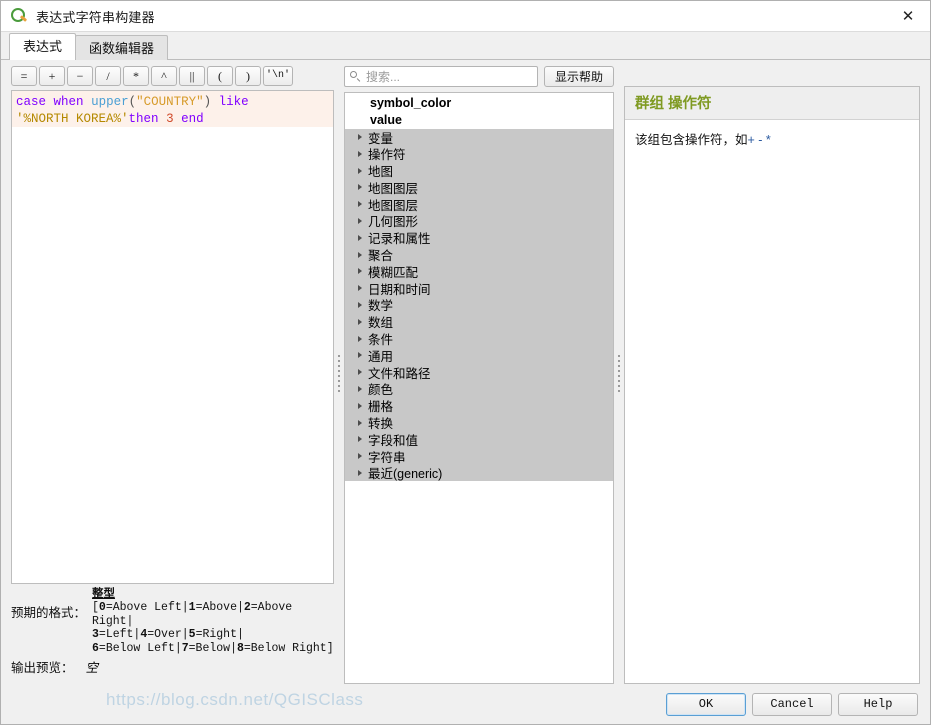 This screenshot has height=725, width=931. Describe the element at coordinates (578, 76) in the screenshot. I see `show-help-button: 显示帮助` at that location.